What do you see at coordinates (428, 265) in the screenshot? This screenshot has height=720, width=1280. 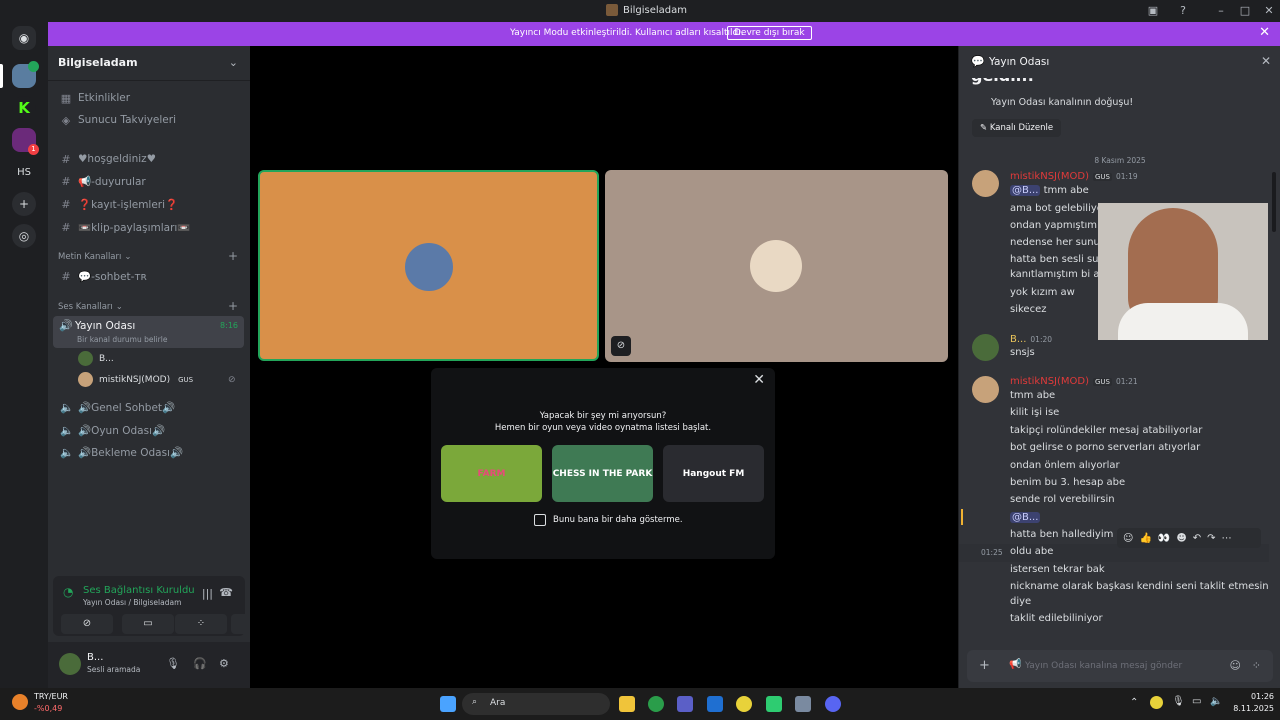 I see `participant-tile` at bounding box center [428, 265].